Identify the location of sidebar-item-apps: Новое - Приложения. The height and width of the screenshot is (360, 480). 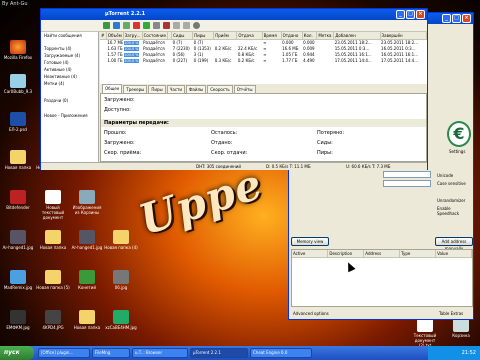
(69, 115).